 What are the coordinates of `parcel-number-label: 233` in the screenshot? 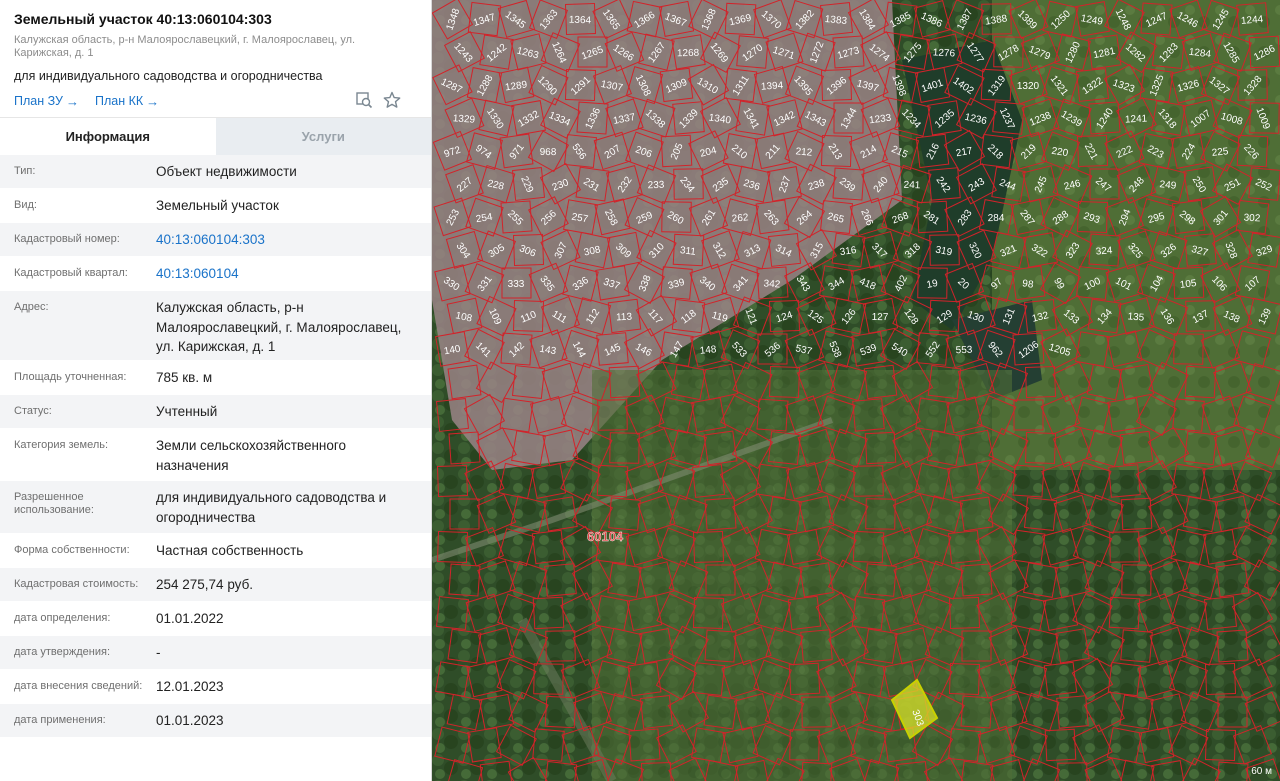 It's located at (656, 186).